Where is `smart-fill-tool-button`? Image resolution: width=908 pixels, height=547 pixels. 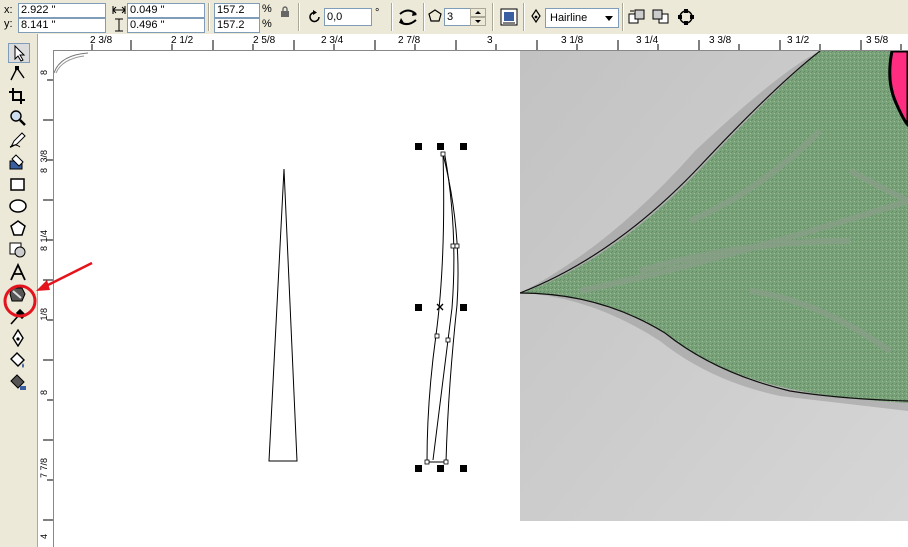
smart-fill-tool-button is located at coordinates (19, 163).